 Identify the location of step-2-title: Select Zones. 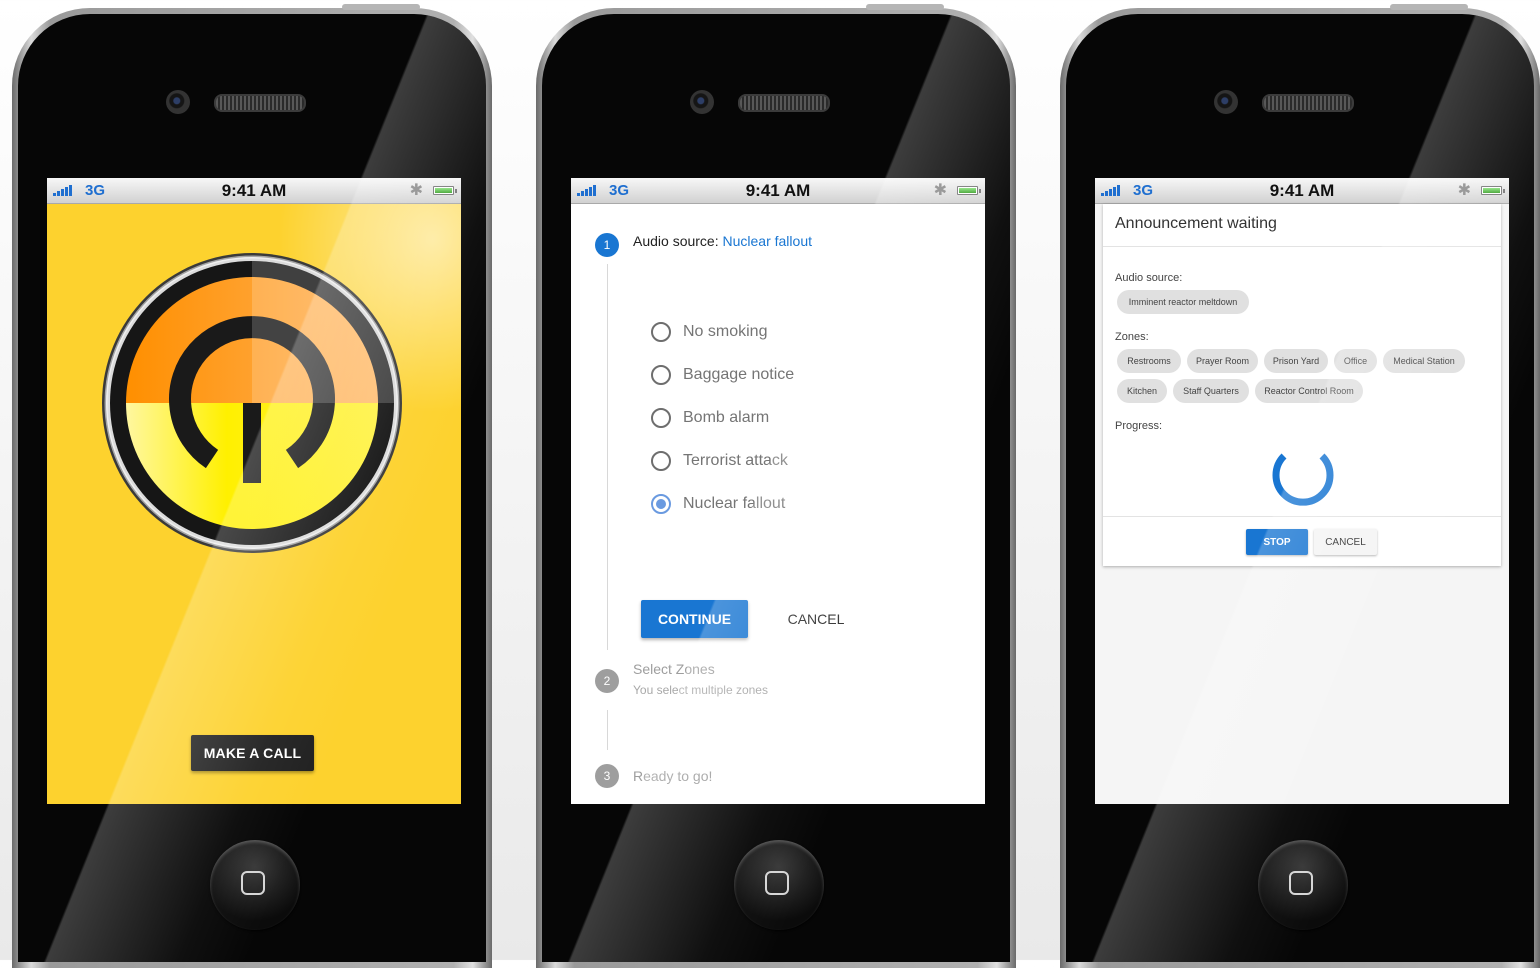
(674, 669).